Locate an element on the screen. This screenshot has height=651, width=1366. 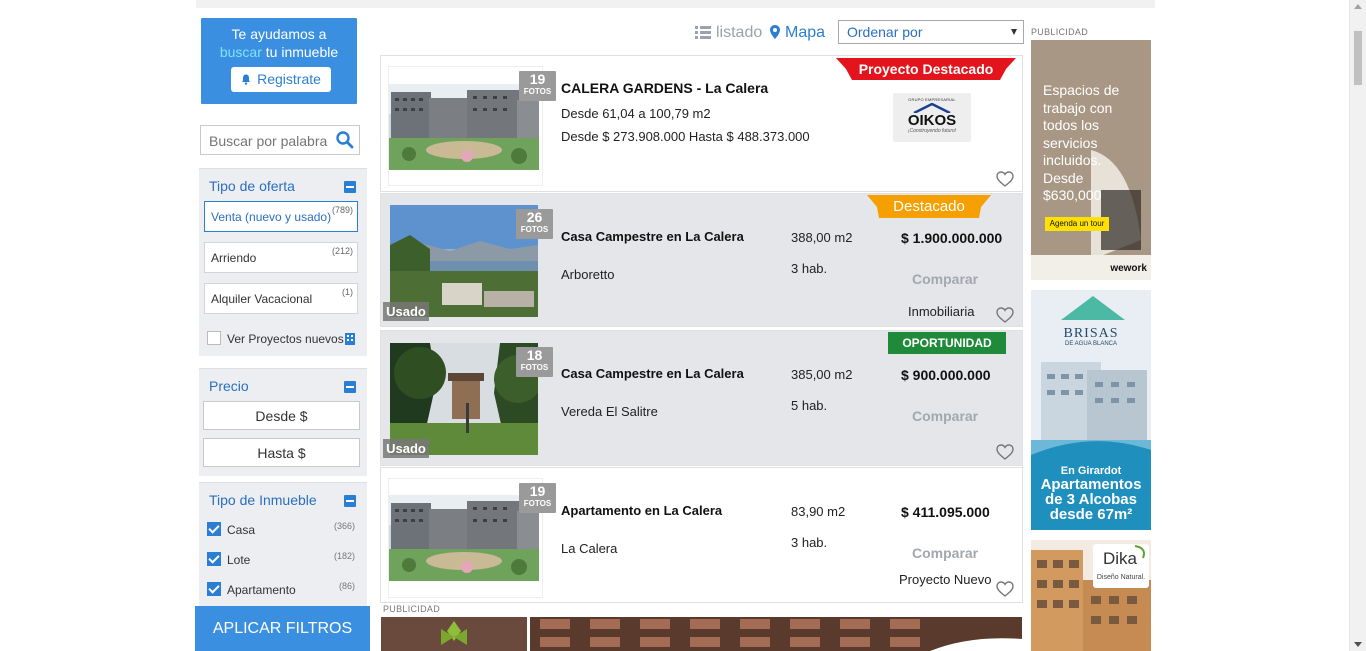
promo-line1: Te ayudamos a is located at coordinates (279, 34).